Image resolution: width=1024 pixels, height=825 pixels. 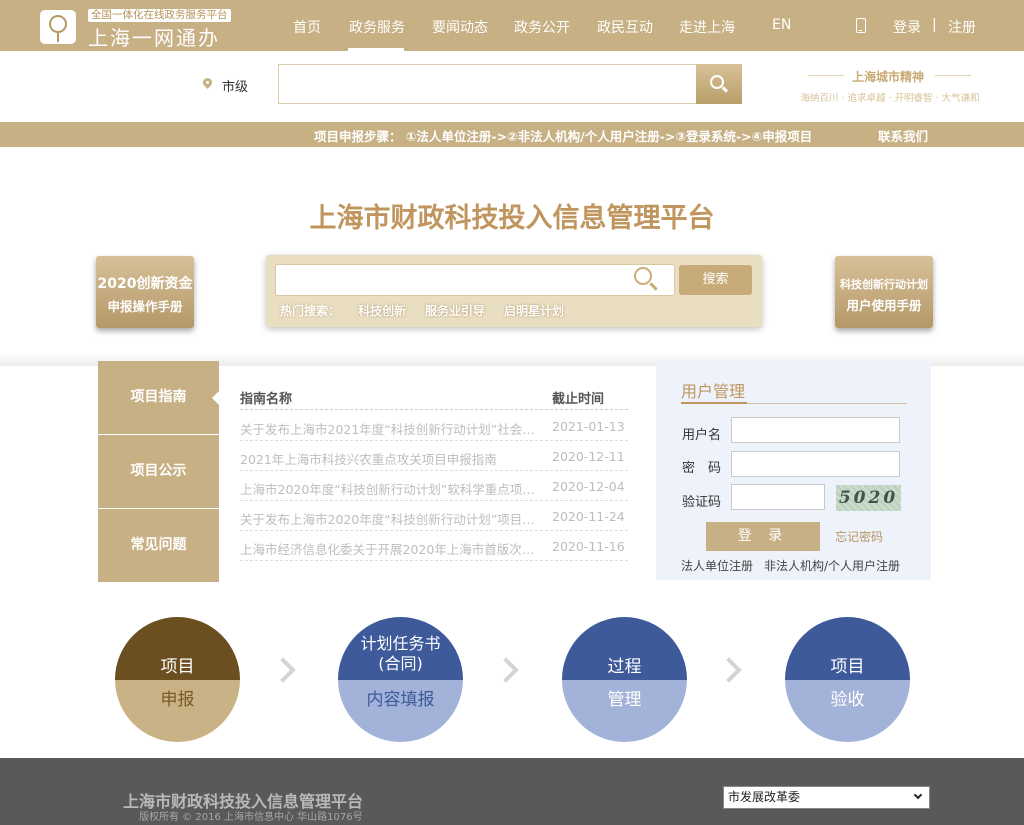 I want to click on guide-deadline: 2020-12-11, so click(x=588, y=456).